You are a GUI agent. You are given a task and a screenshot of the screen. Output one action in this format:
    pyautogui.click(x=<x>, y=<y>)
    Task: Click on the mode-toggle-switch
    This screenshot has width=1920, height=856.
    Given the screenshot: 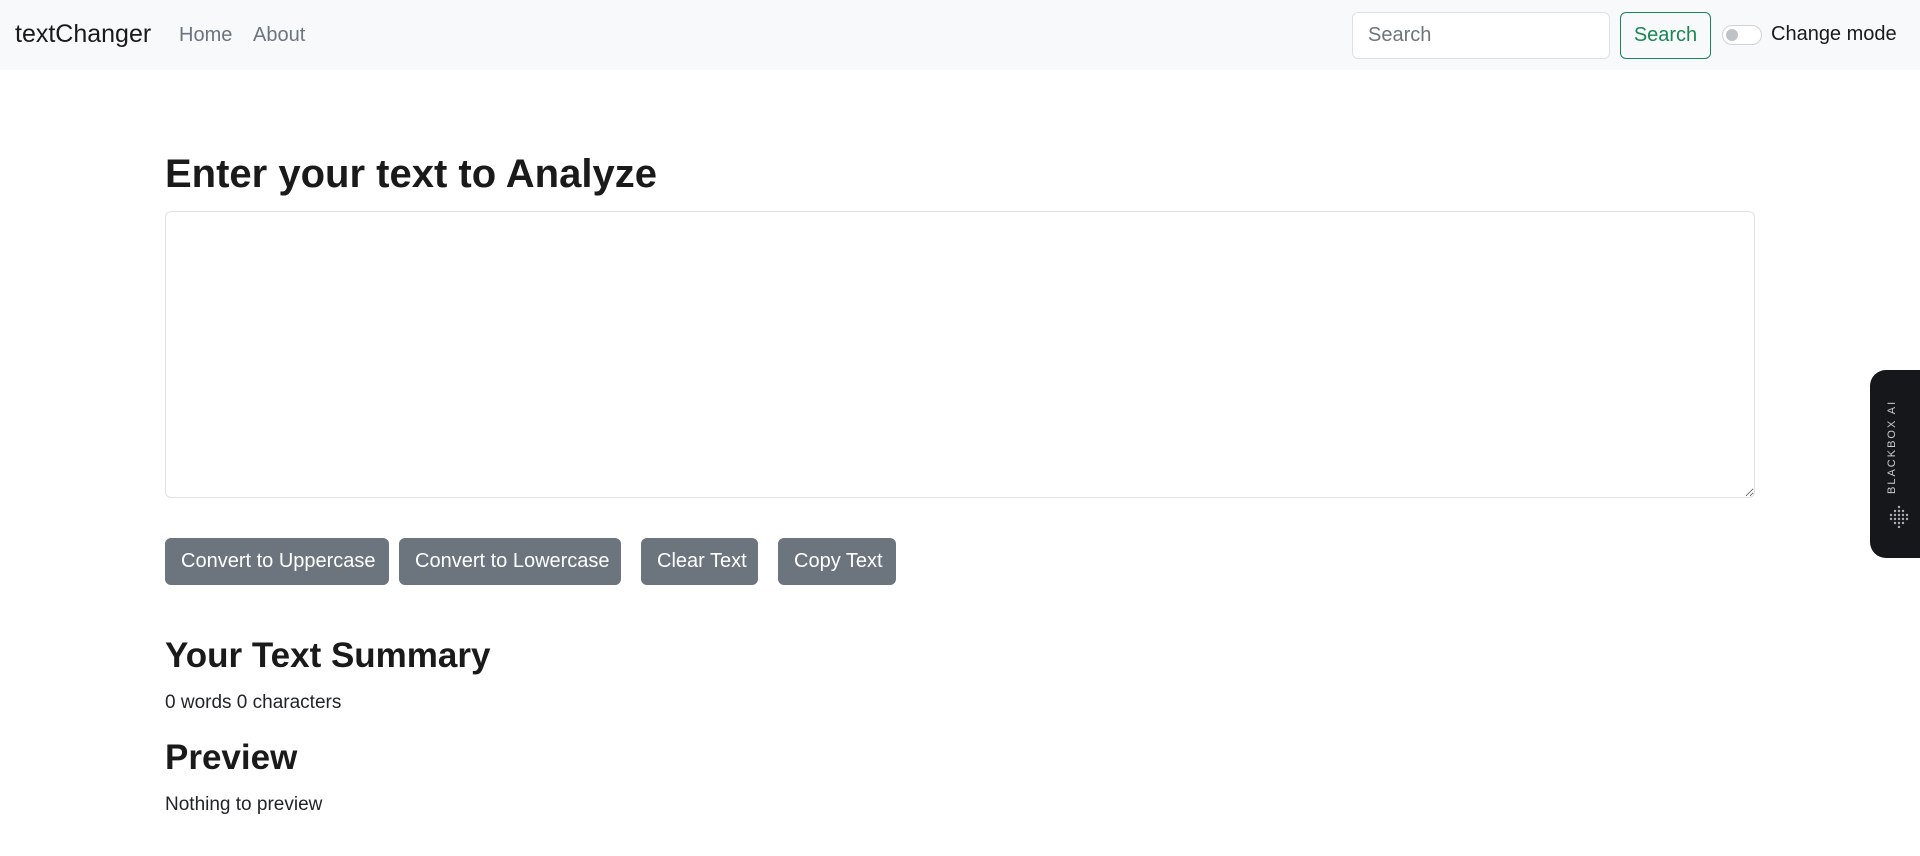 What is the action you would take?
    pyautogui.click(x=1742, y=35)
    